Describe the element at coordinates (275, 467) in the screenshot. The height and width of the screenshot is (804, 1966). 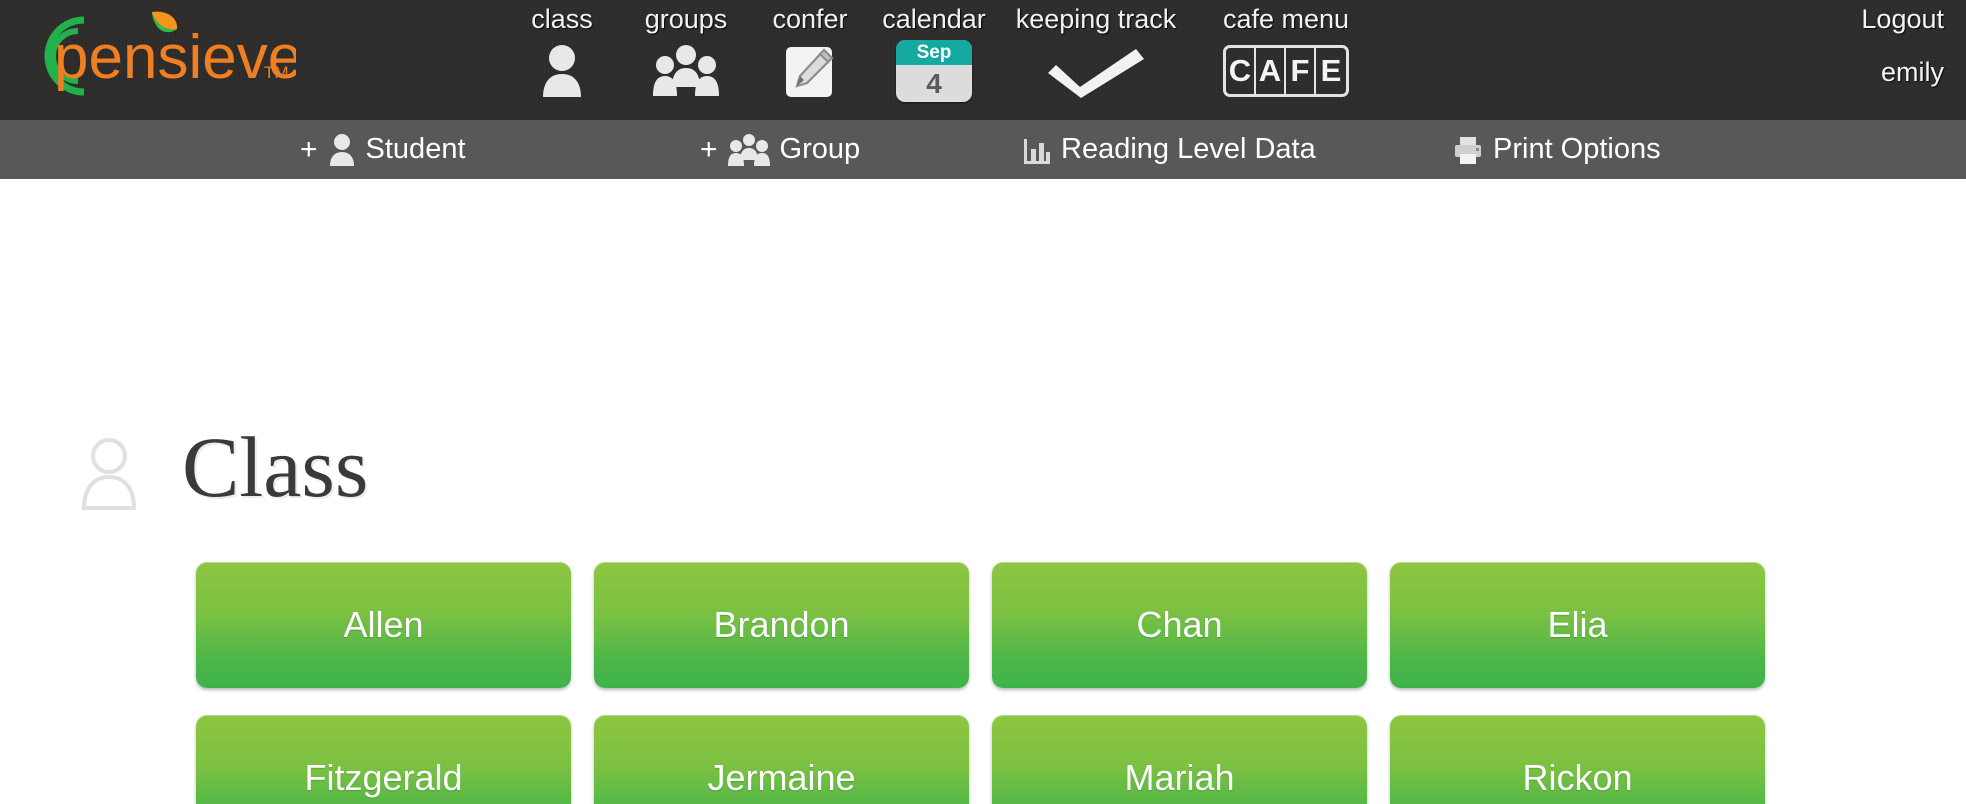
I see `page-title: Class` at that location.